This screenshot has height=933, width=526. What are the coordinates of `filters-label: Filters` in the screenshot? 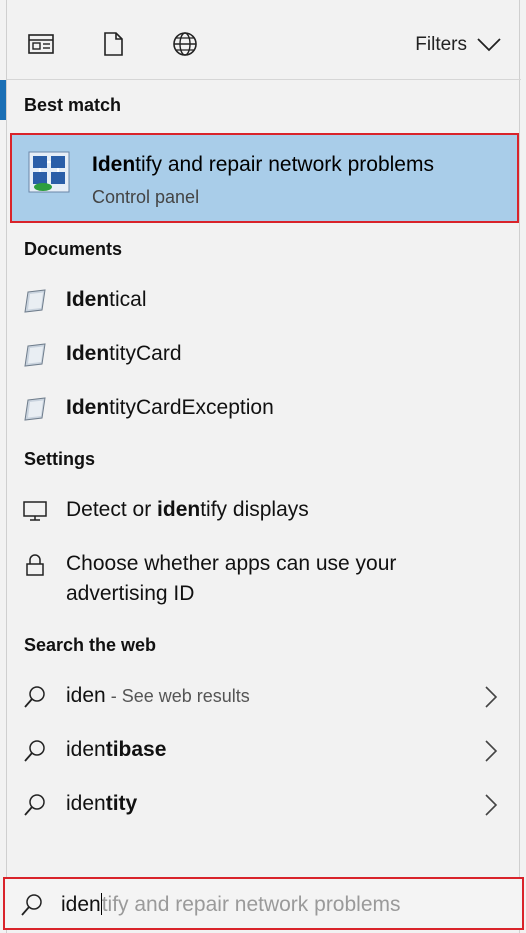 It's located at (441, 44).